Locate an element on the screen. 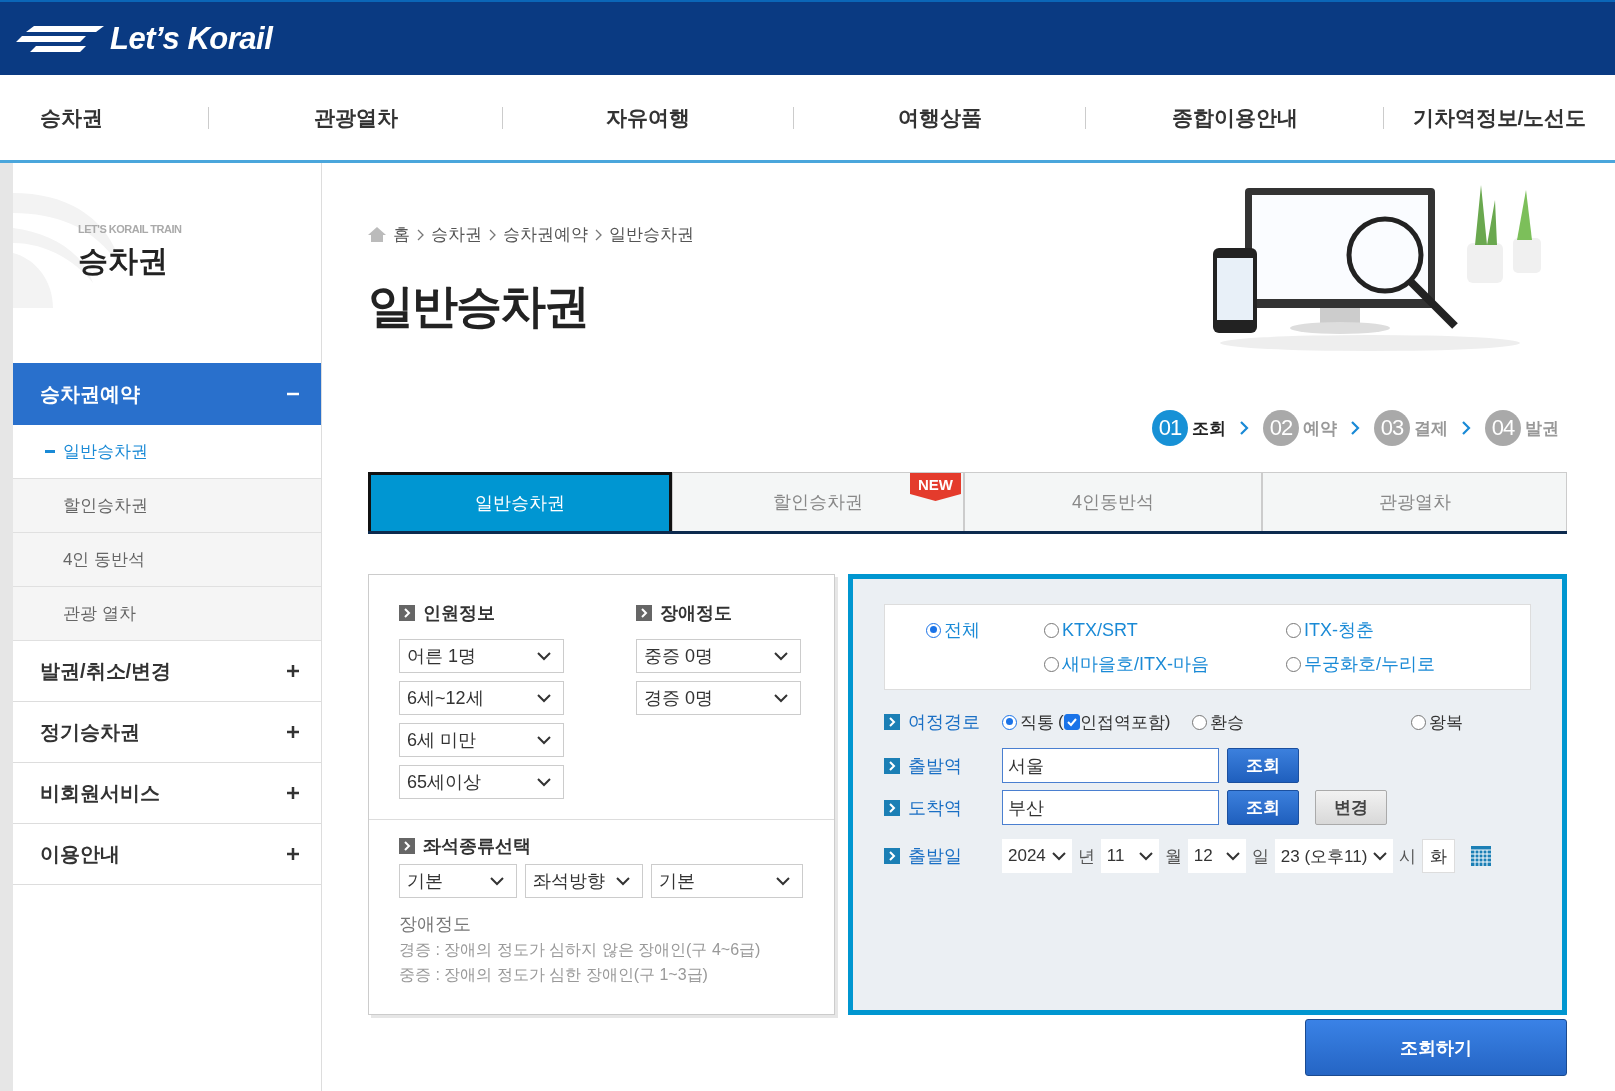  breadcrumb-item: 홈 is located at coordinates (401, 234).